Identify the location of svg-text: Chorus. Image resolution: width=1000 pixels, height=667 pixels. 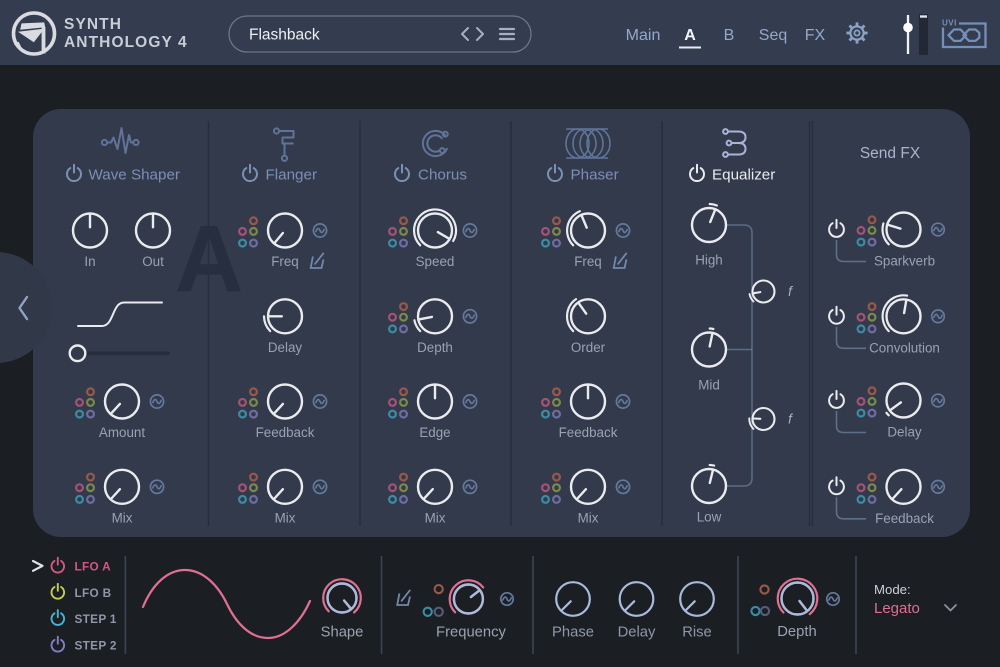
(442, 175).